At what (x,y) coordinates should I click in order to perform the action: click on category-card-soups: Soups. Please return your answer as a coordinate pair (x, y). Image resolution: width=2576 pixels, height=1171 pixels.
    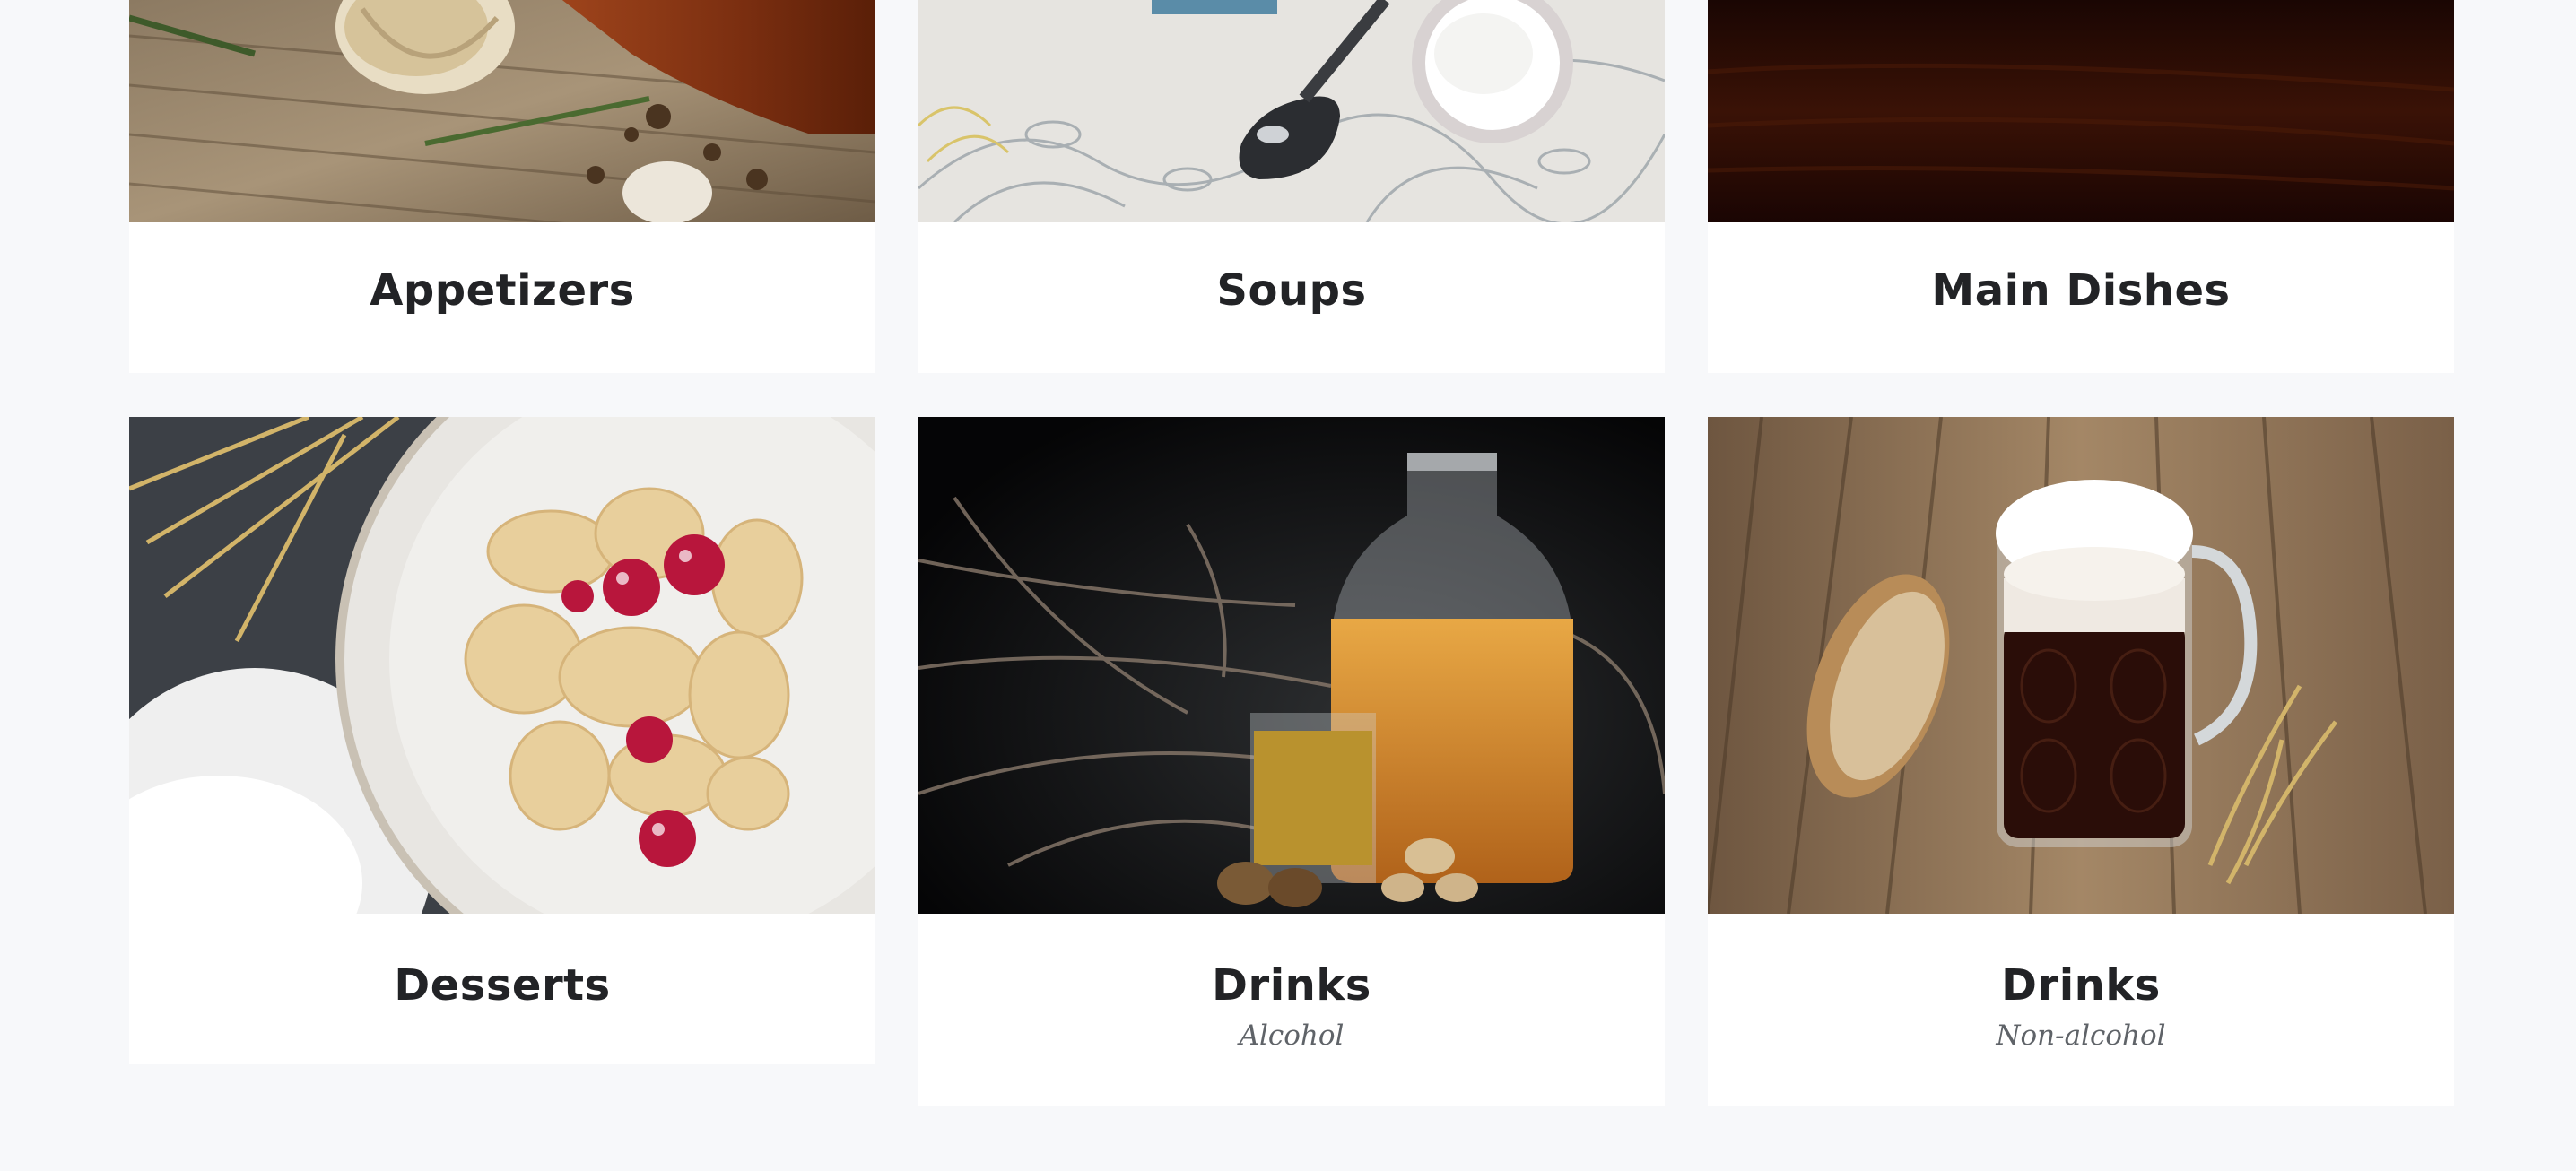
    Looking at the image, I should click on (1291, 186).